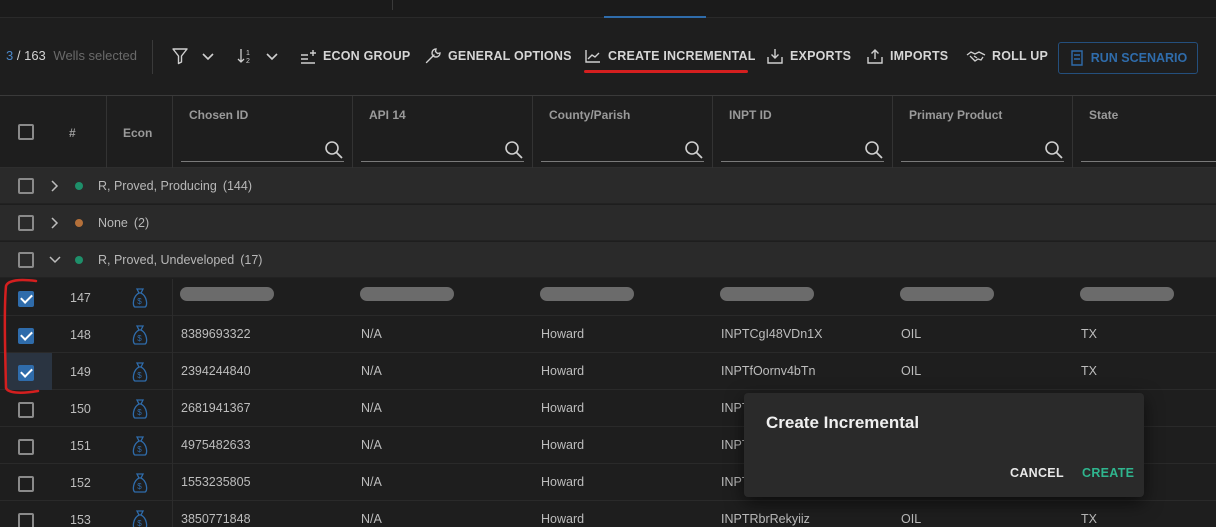 This screenshot has height=527, width=1216. What do you see at coordinates (273, 56) in the screenshot?
I see `sort-dropdown-chevron-icon` at bounding box center [273, 56].